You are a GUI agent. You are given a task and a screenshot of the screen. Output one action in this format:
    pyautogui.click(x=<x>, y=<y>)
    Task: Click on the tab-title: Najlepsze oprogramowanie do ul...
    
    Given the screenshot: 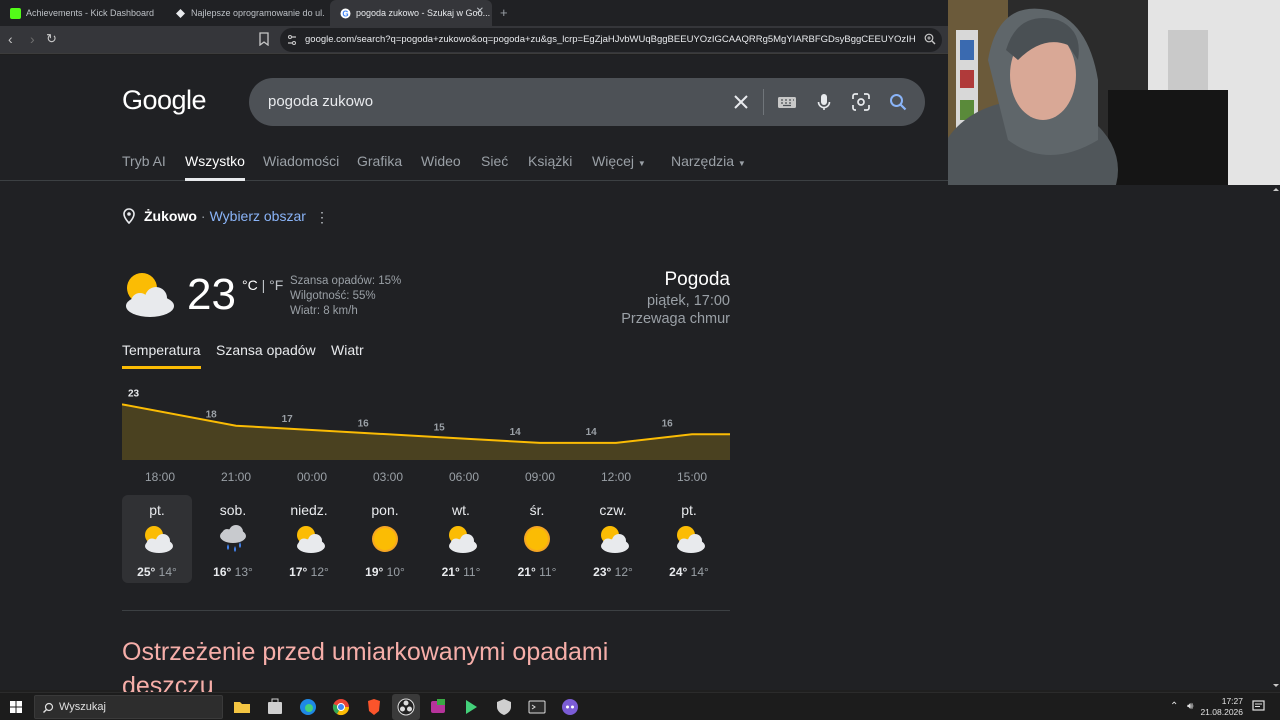 What is the action you would take?
    pyautogui.click(x=258, y=13)
    